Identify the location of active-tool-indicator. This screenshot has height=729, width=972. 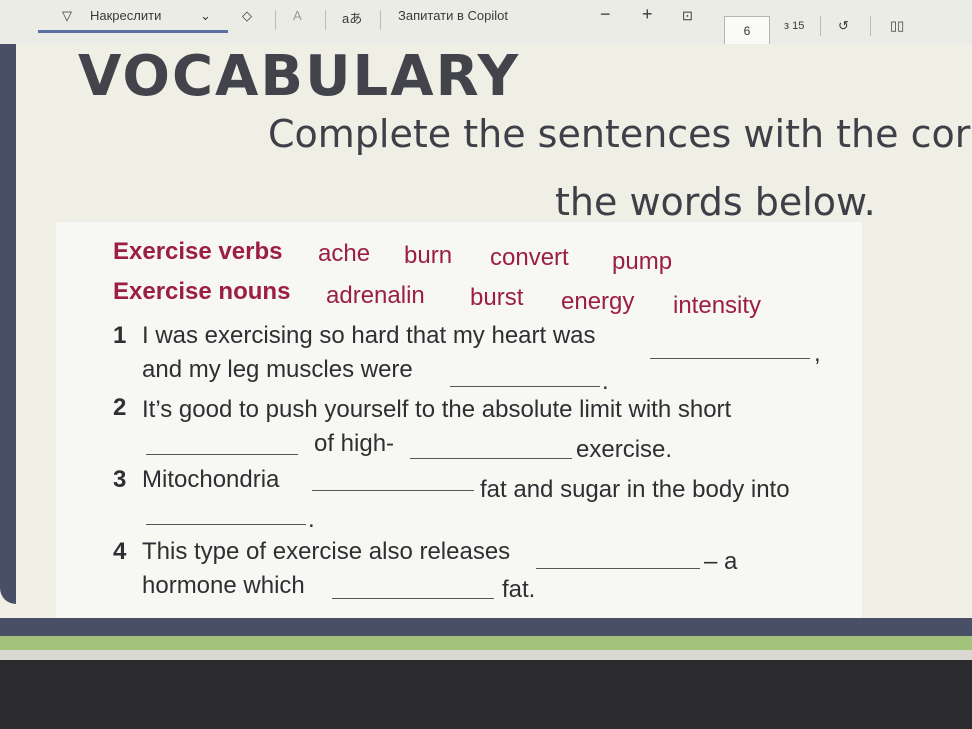
(133, 31).